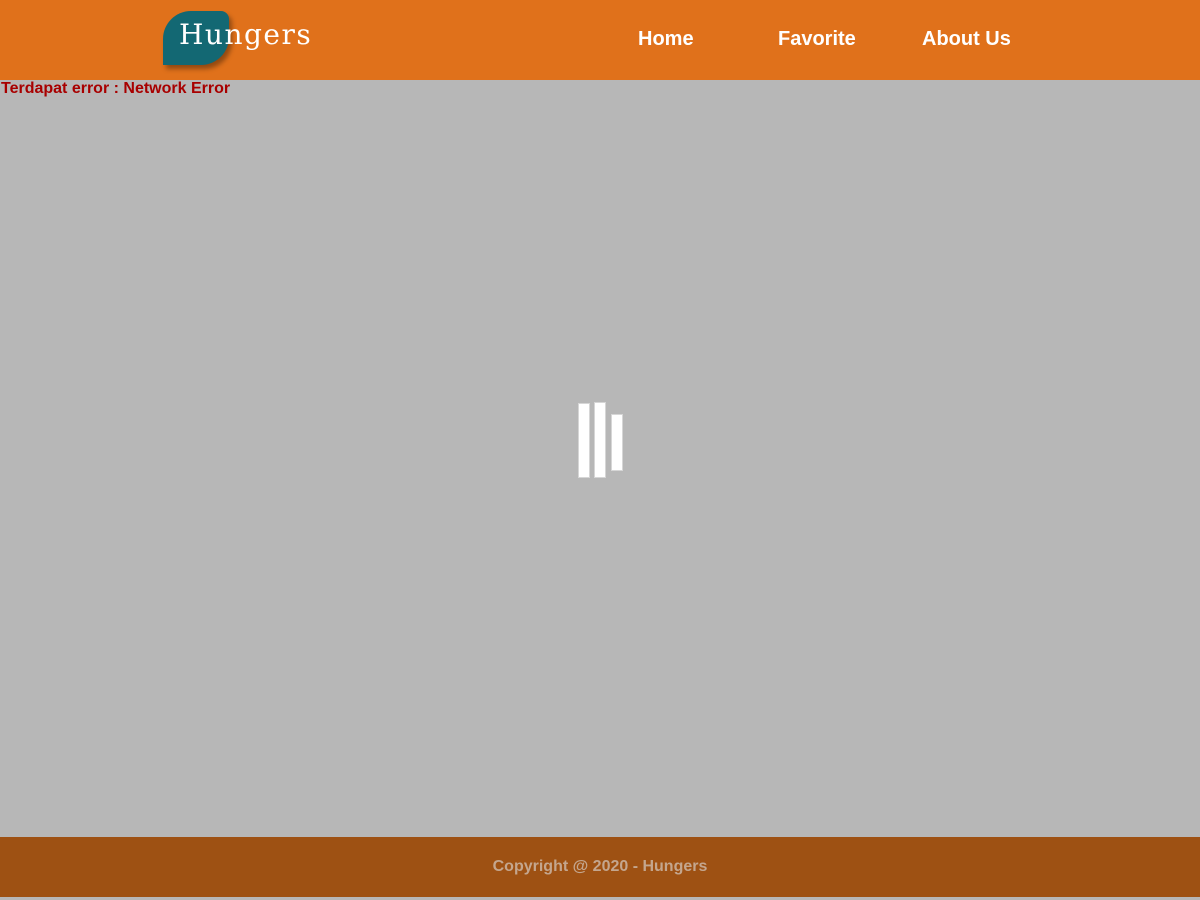  I want to click on loading-bars-icon, so click(601, 440).